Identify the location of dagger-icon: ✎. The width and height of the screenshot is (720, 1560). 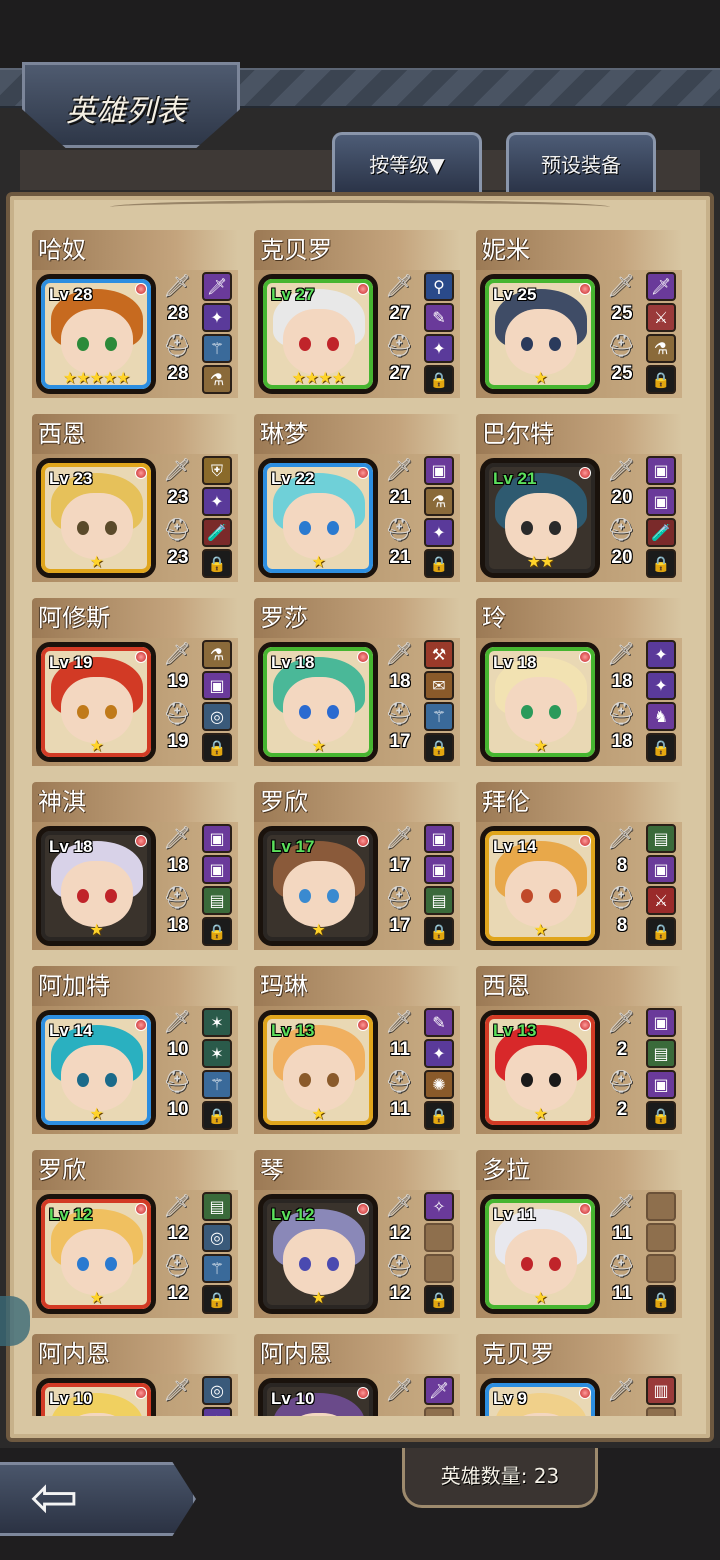
(439, 1022).